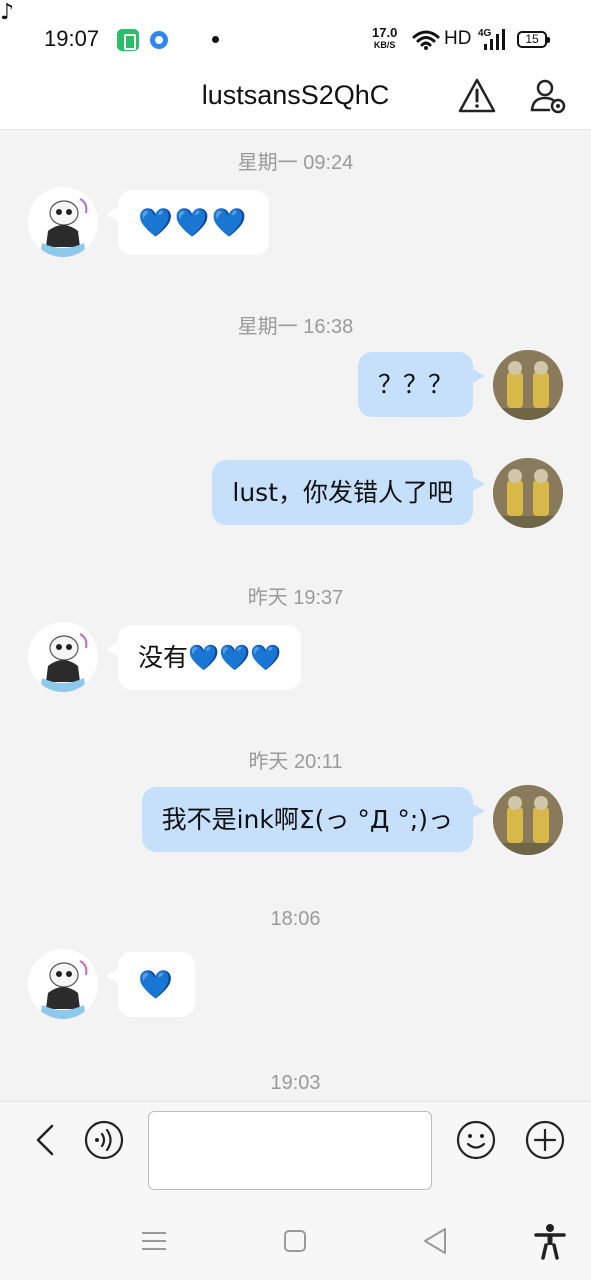 Image resolution: width=591 pixels, height=1280 pixels. Describe the element at coordinates (533, 39) in the screenshot. I see `battery-indicator: 15` at that location.